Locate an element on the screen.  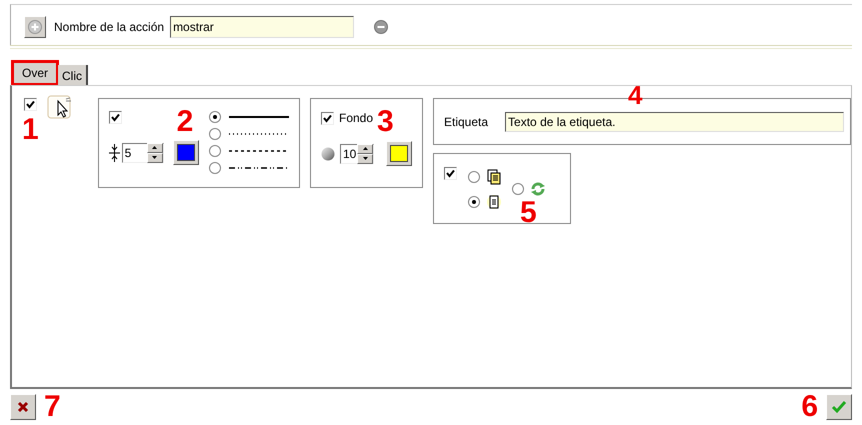
action-name-field: mostrar is located at coordinates (262, 27).